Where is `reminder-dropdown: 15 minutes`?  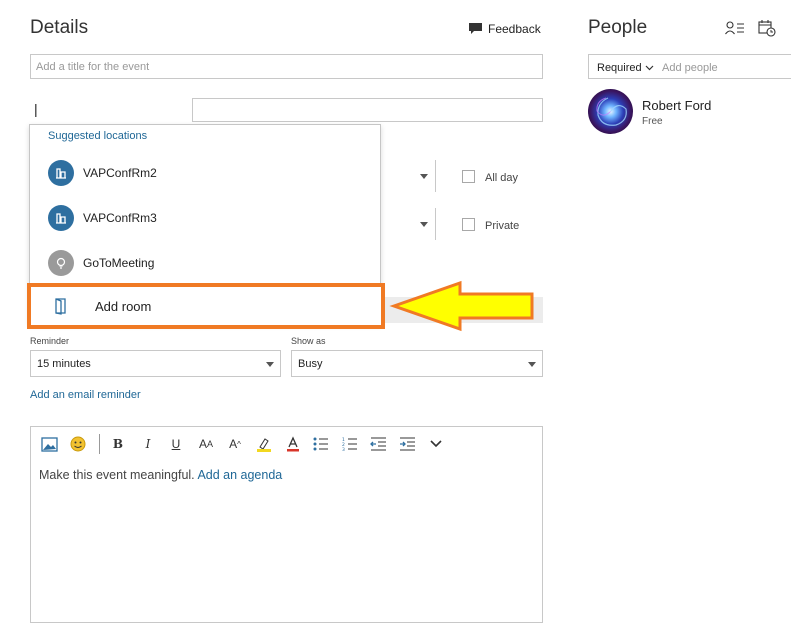
reminder-dropdown: 15 minutes is located at coordinates (155, 363).